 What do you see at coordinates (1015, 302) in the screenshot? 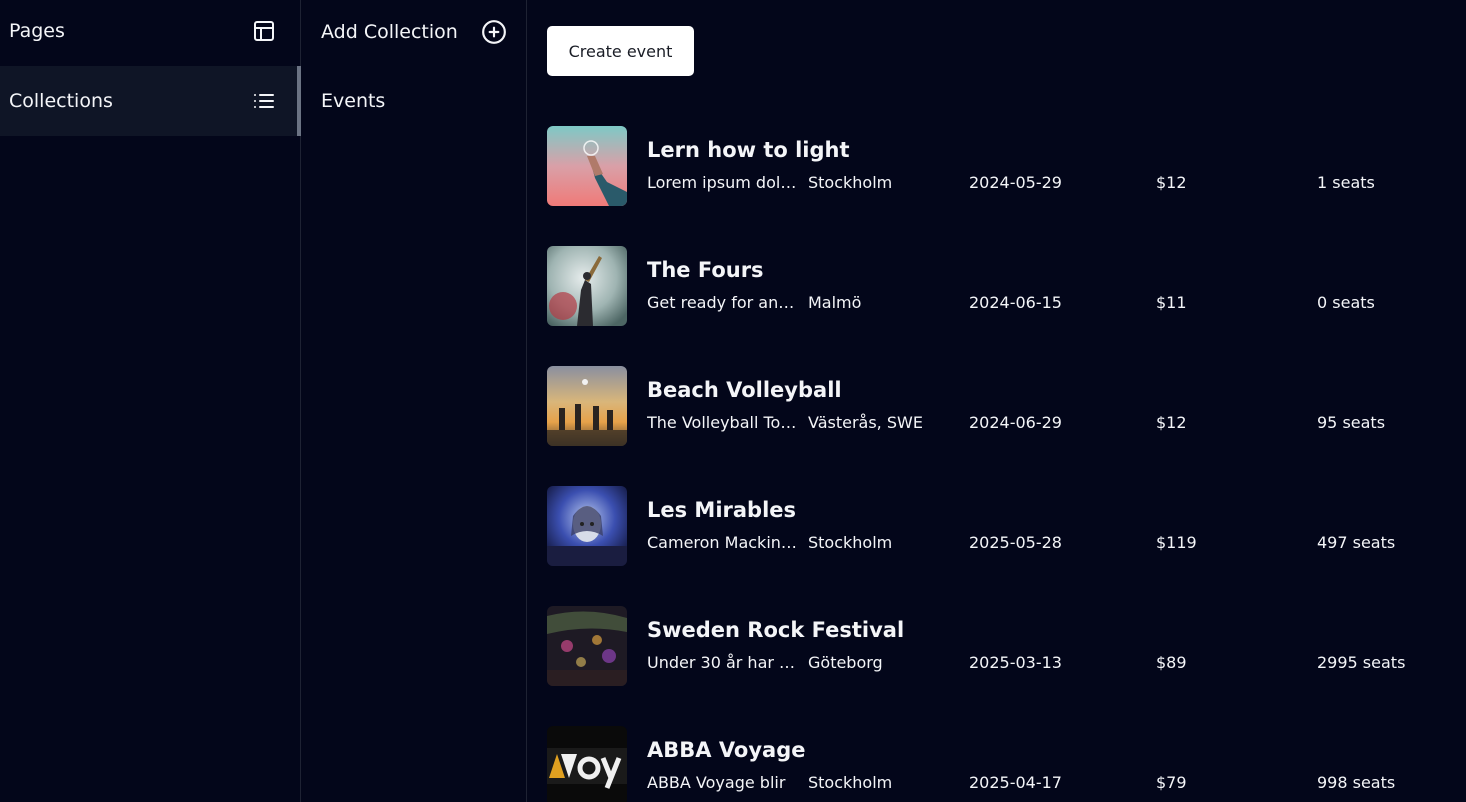
I see `event-date: 2024-06-15` at bounding box center [1015, 302].